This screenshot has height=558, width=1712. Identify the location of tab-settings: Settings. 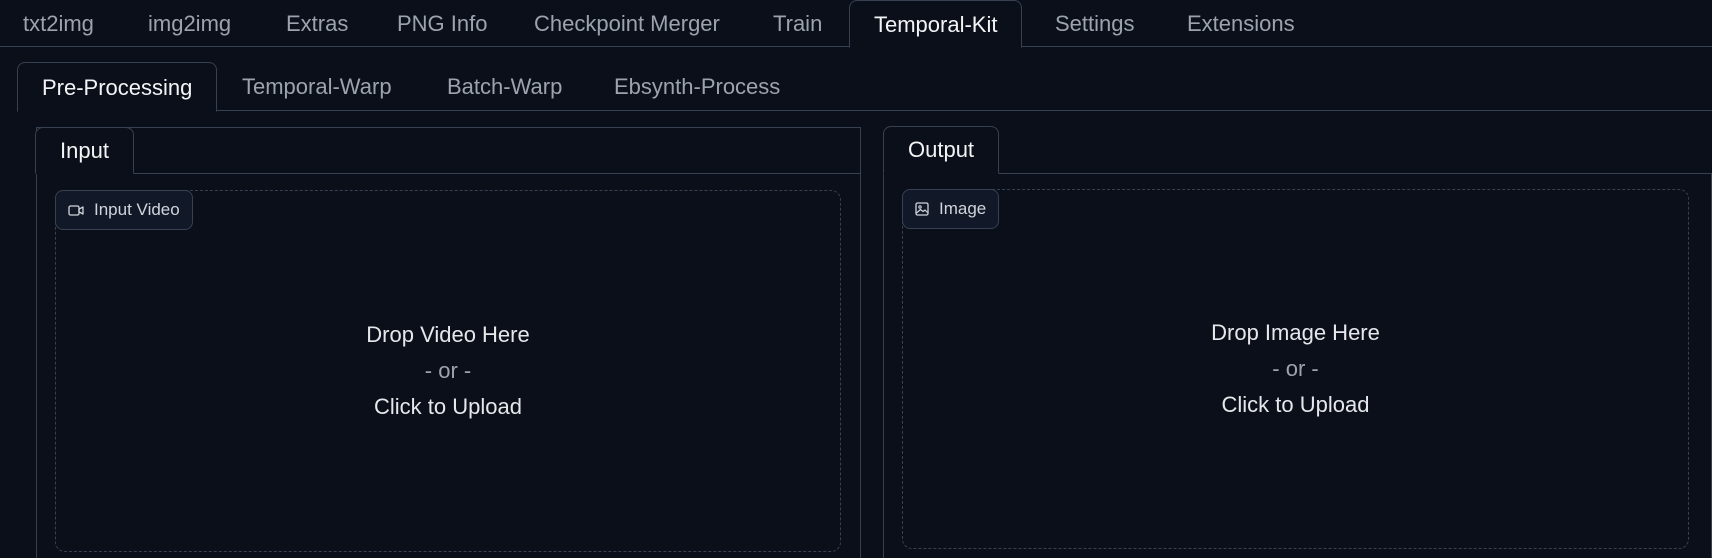
(1095, 23).